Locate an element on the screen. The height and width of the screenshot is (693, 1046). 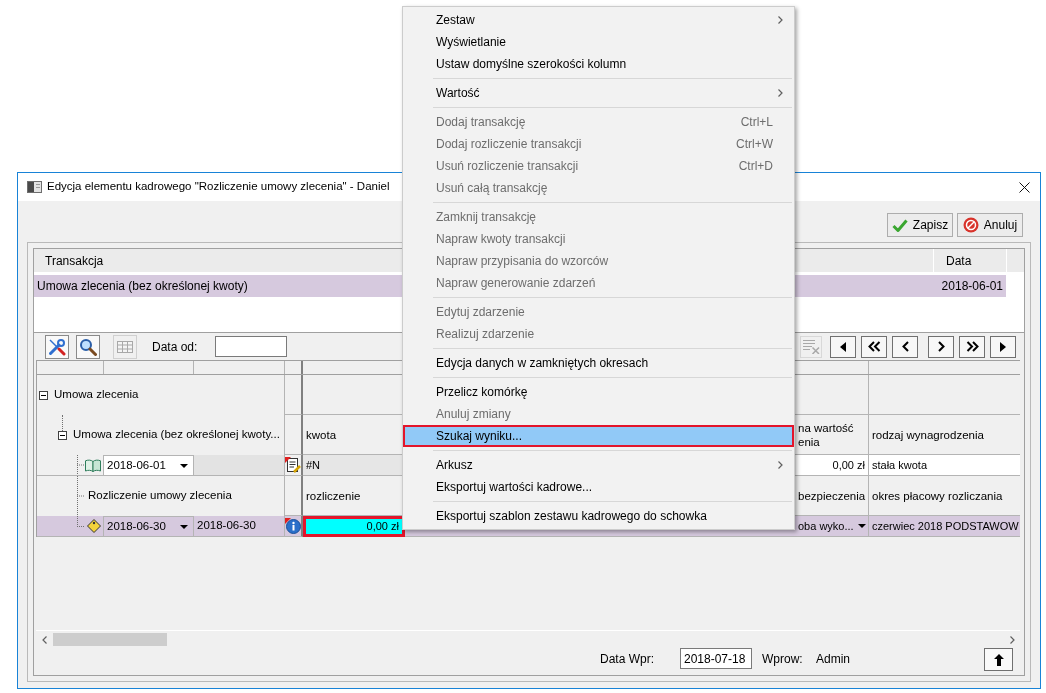
grid-cell: czerwiec 2018 PODSTAWOW is located at coordinates (944, 526).